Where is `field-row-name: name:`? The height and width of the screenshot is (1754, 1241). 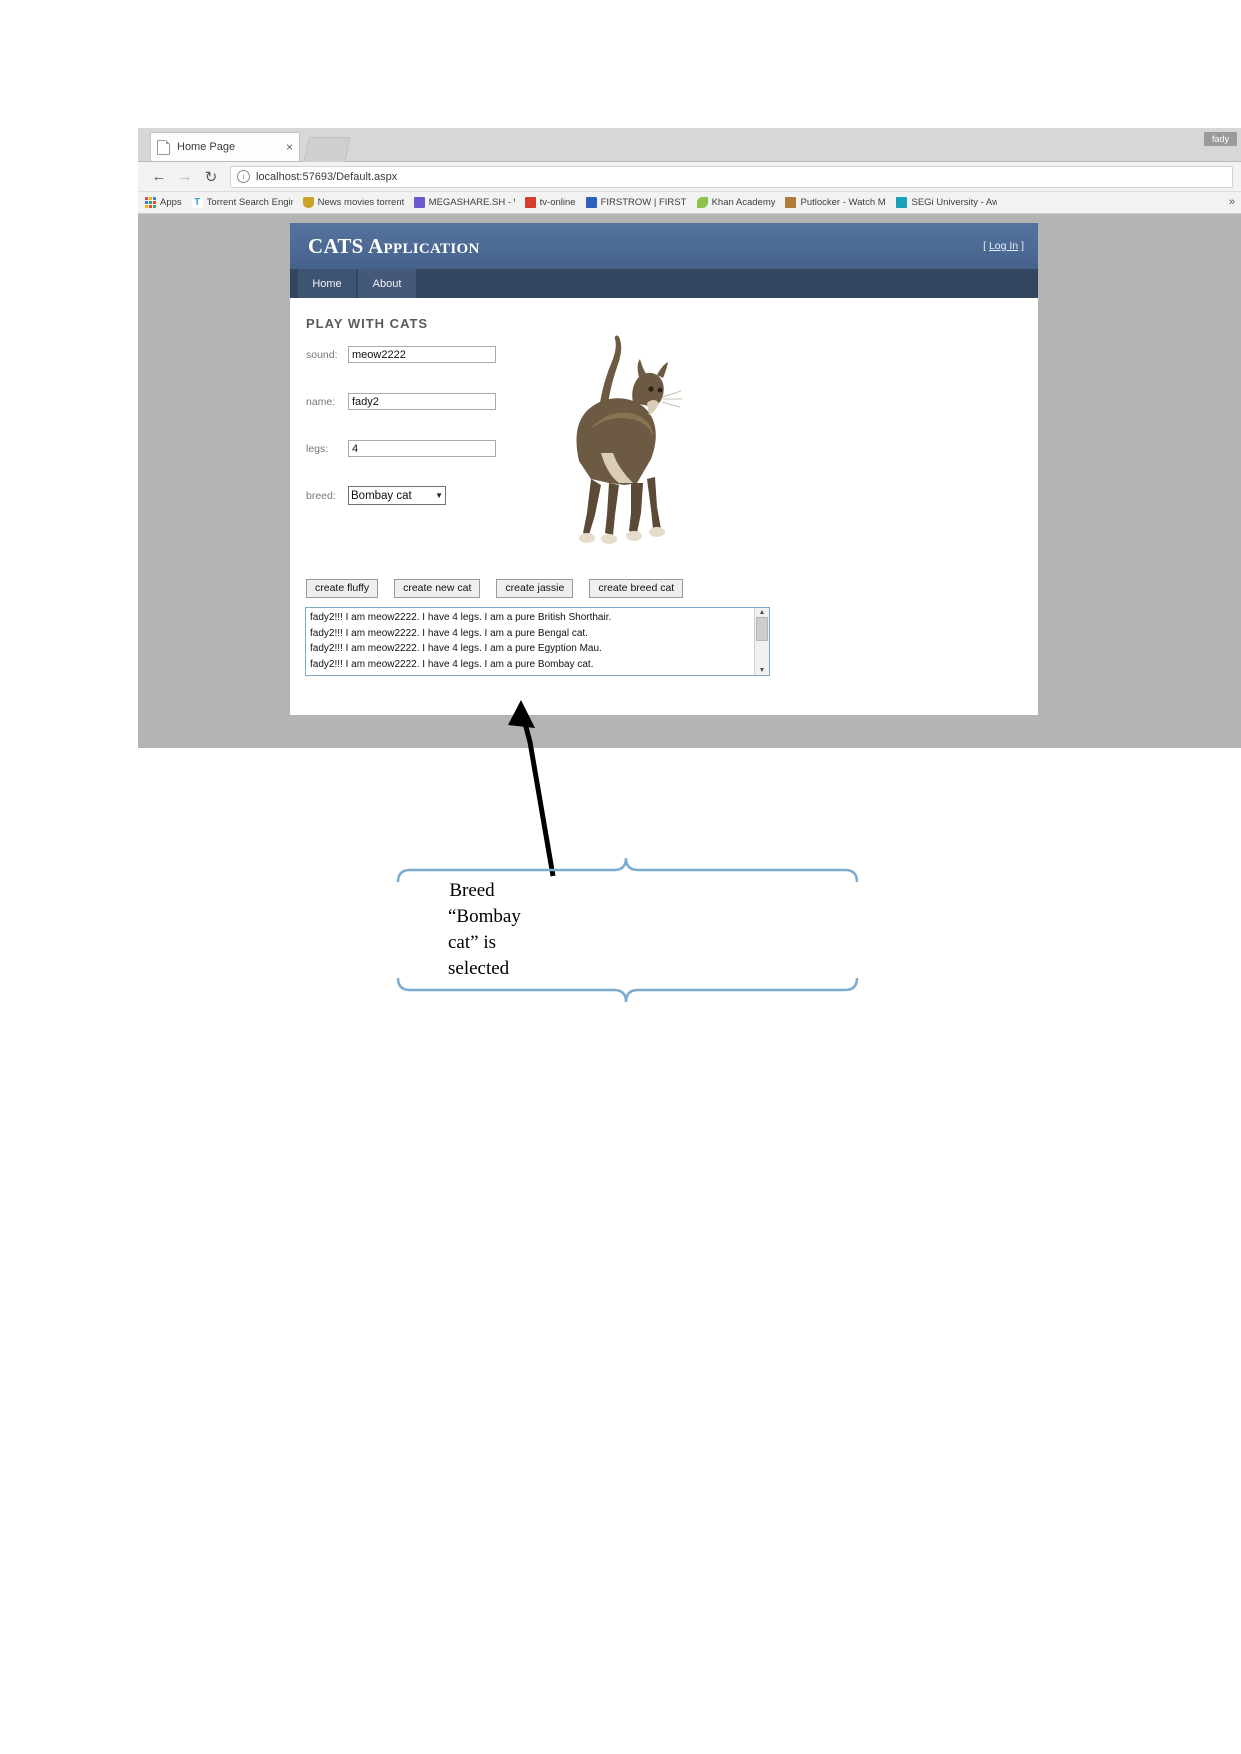 field-row-name: name: is located at coordinates (401, 401).